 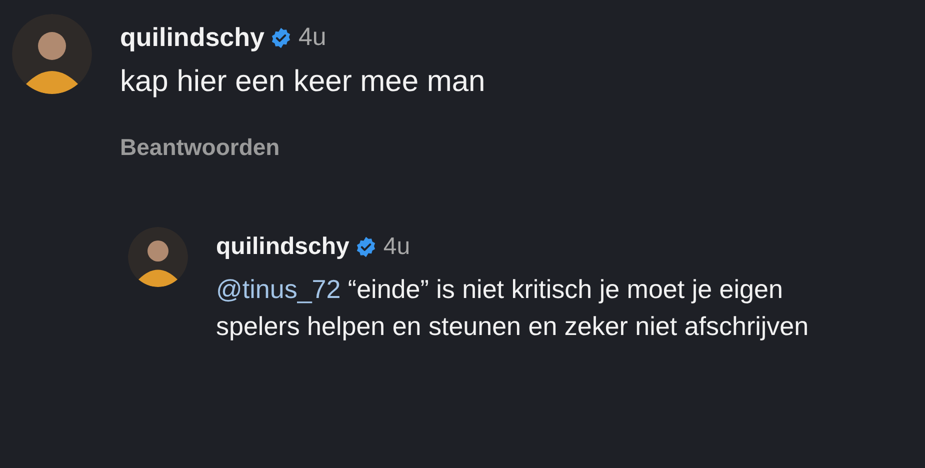 I want to click on reply-text: @tinus_72 “einde” is niet kritisch je moet je eigen spelers helpen en steunen en zeker niet afschrijven, so click(x=513, y=307).